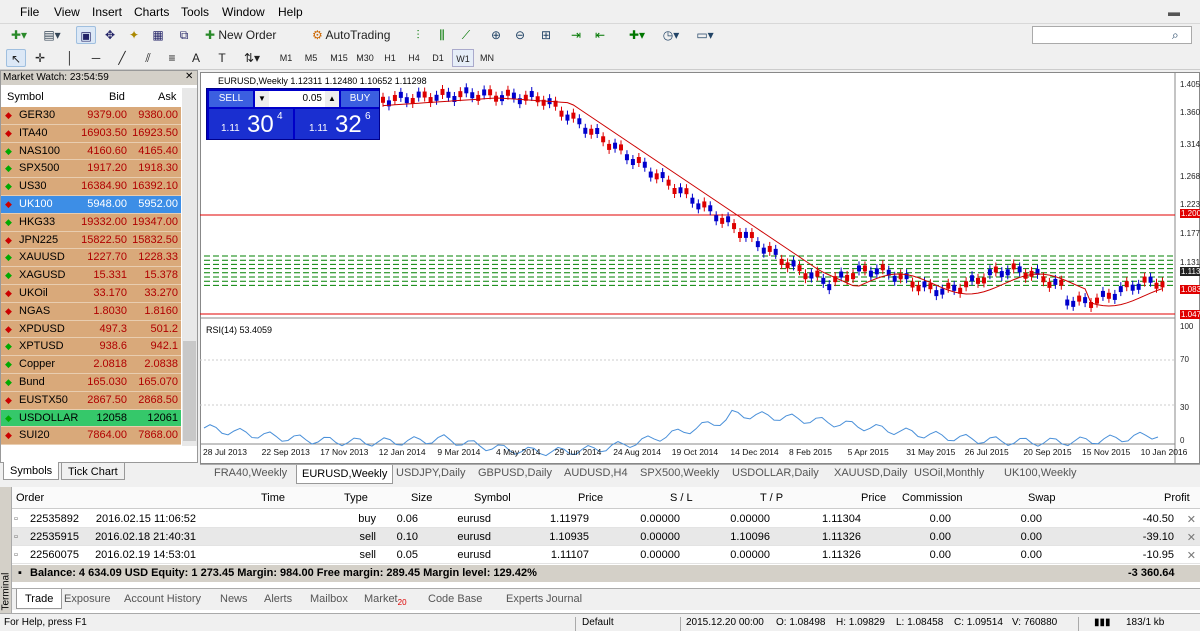  What do you see at coordinates (250, 473) in the screenshot?
I see `chart-tab: FRA40,Weekly` at bounding box center [250, 473].